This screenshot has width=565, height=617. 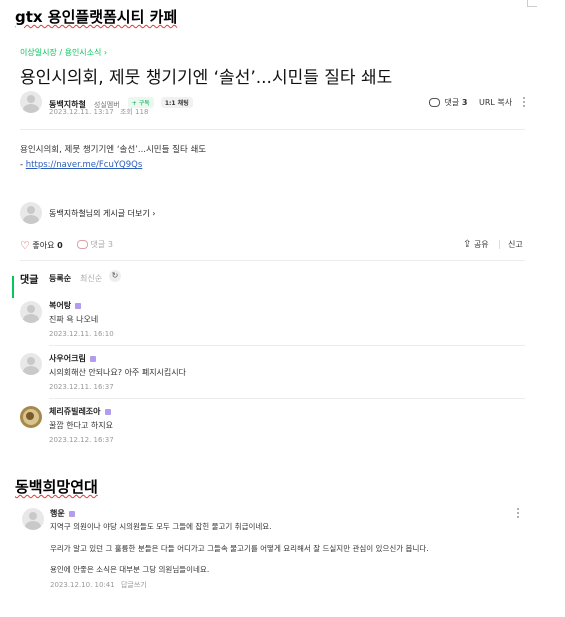 I want to click on report-button: 신고, so click(x=515, y=244).